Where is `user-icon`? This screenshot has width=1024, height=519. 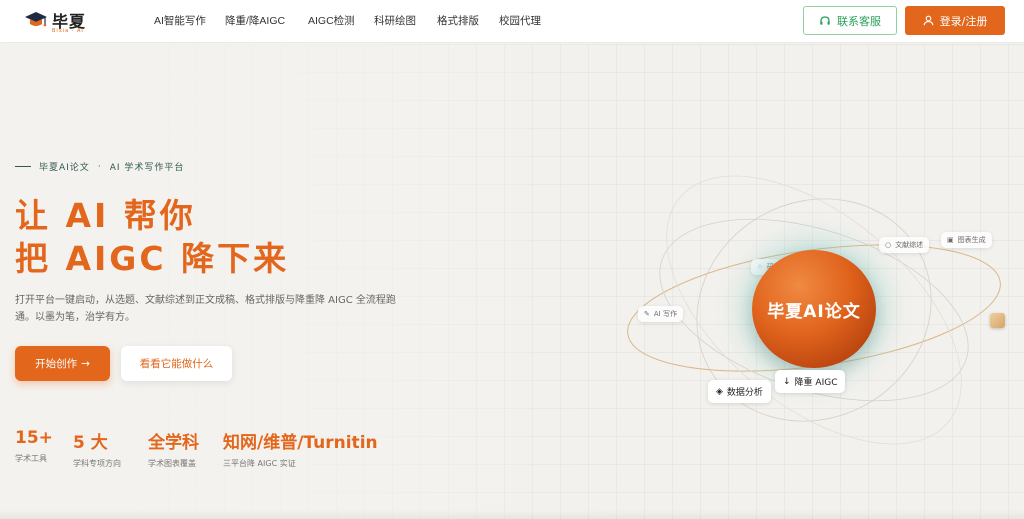 user-icon is located at coordinates (928, 20).